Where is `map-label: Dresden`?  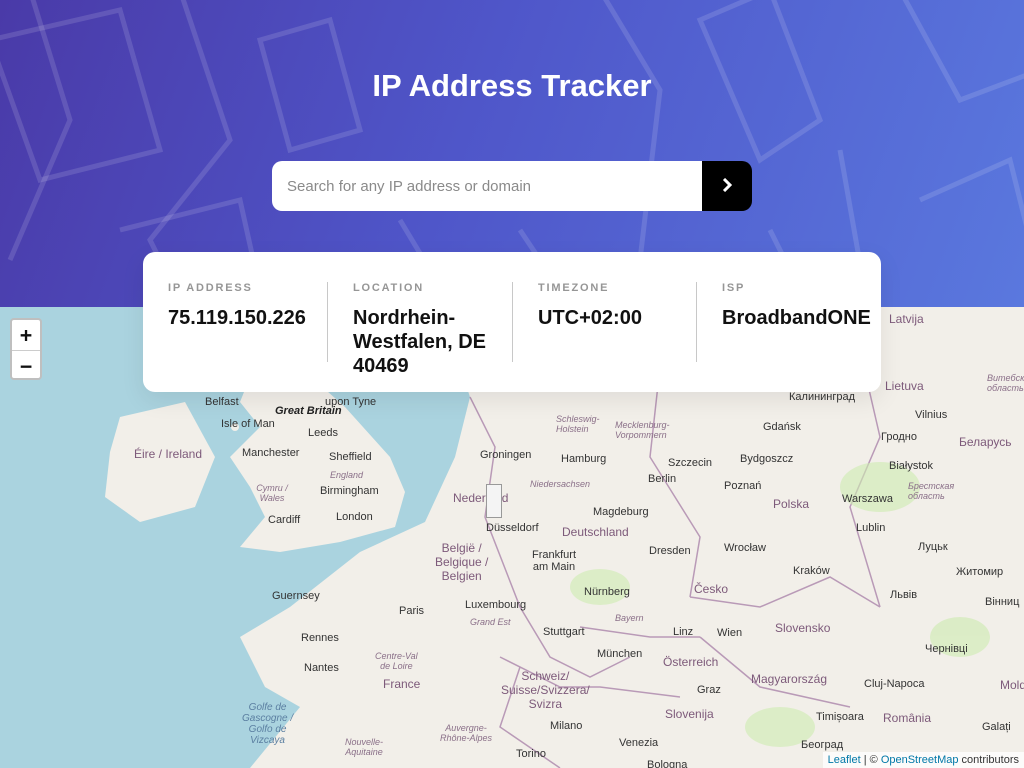
map-label: Dresden is located at coordinates (670, 551).